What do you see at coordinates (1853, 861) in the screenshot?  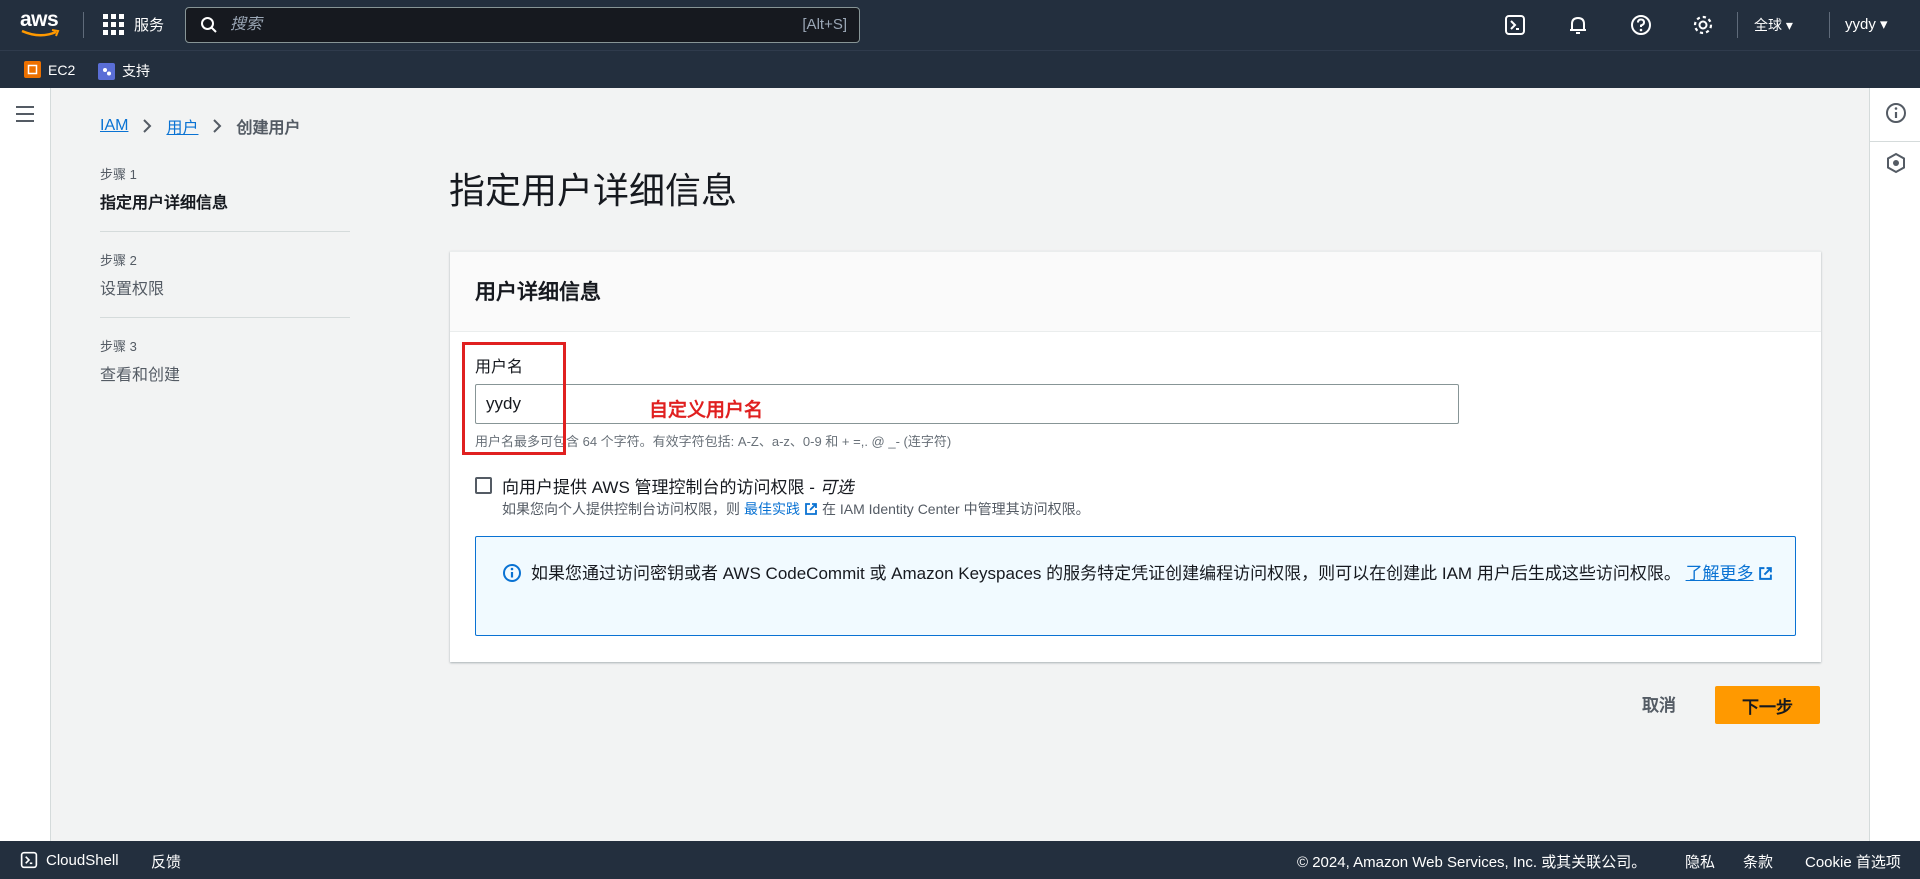 I see `footer-cookie-preferences-link: Cookie 首选项` at bounding box center [1853, 861].